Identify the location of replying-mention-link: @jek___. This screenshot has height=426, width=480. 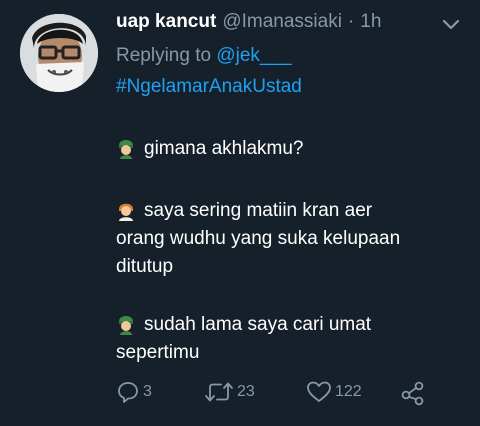
(253, 55).